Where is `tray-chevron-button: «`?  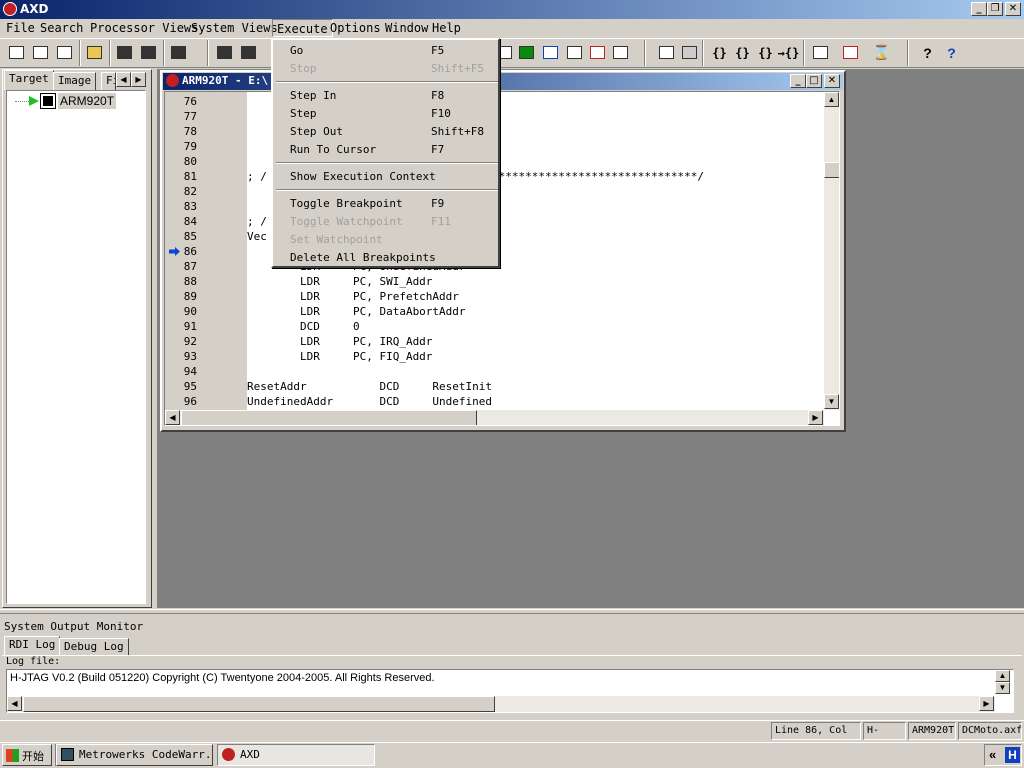 tray-chevron-button: « is located at coordinates (992, 754).